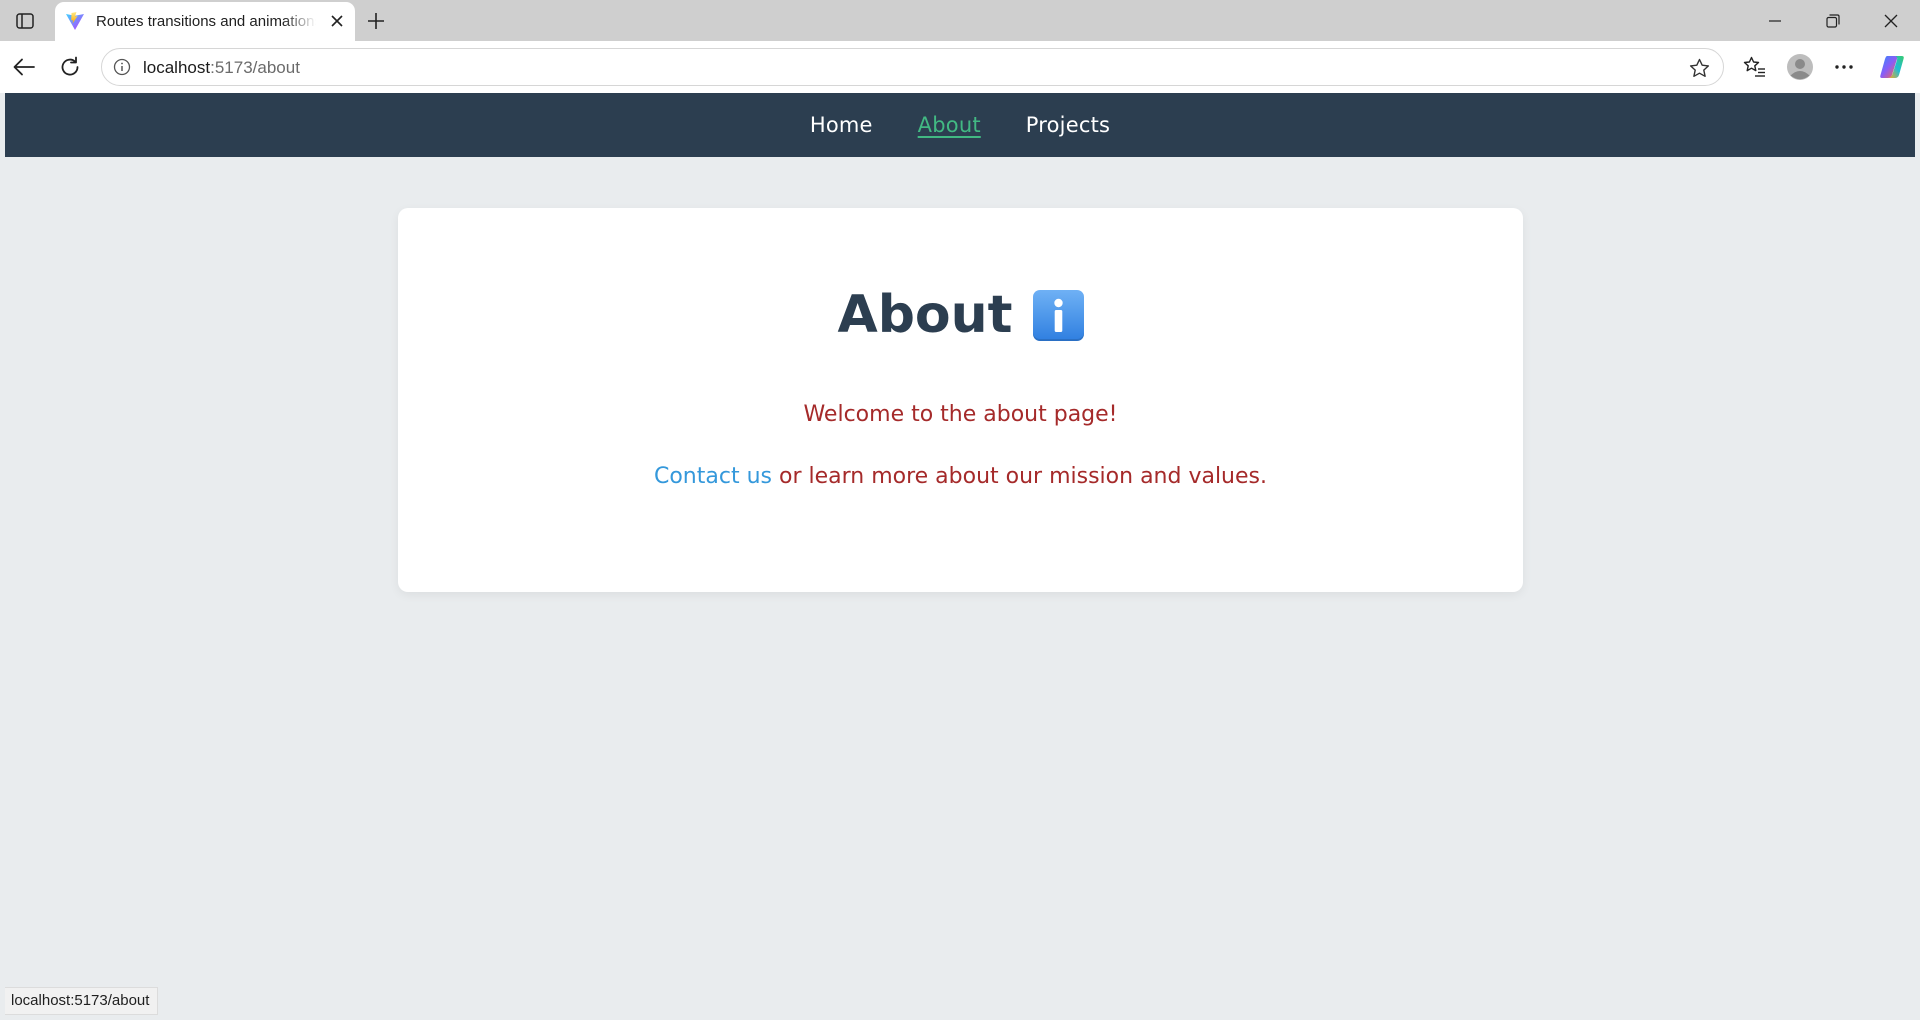 This screenshot has width=1920, height=1020. I want to click on minimize-icon, so click(1775, 21).